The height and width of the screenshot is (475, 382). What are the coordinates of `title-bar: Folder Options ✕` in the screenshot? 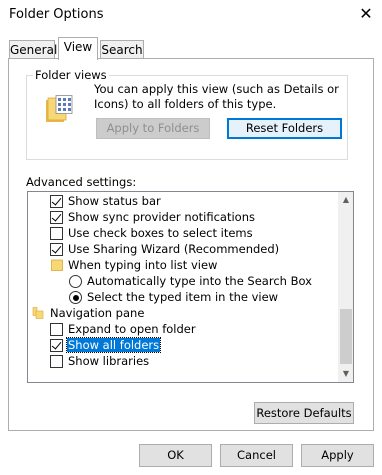 It's located at (191, 15).